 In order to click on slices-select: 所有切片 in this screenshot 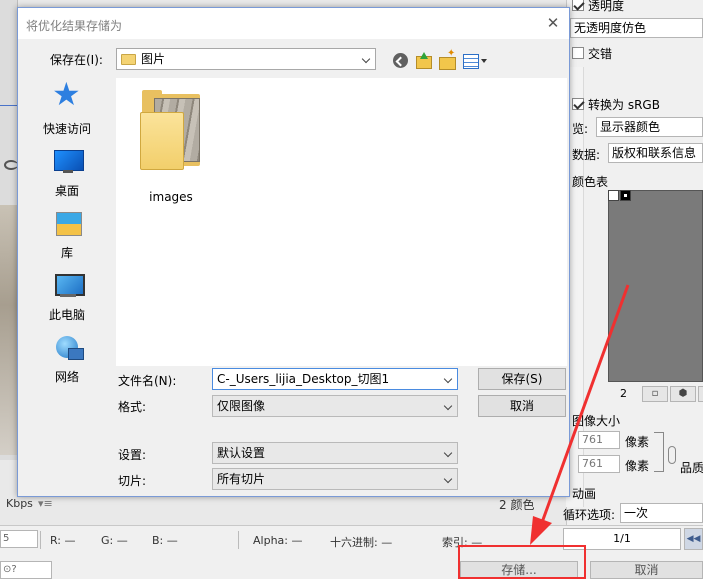, I will do `click(335, 479)`.